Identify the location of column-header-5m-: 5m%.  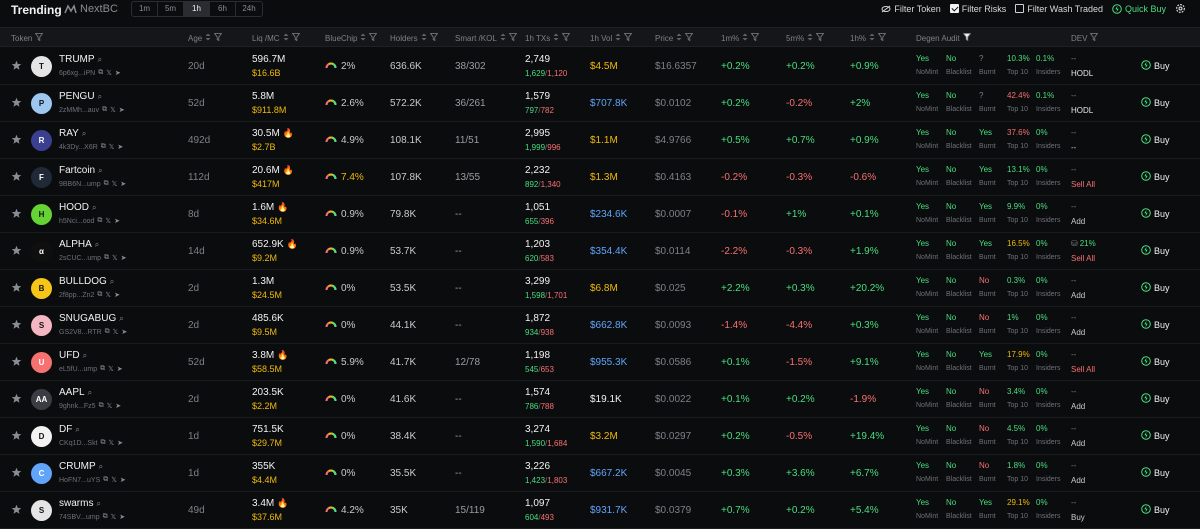
(805, 38).